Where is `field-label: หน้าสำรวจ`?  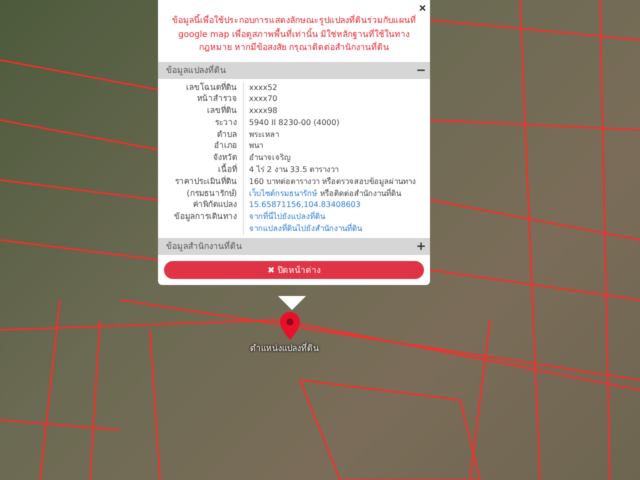
field-label: หน้าสำรวจ is located at coordinates (201, 99).